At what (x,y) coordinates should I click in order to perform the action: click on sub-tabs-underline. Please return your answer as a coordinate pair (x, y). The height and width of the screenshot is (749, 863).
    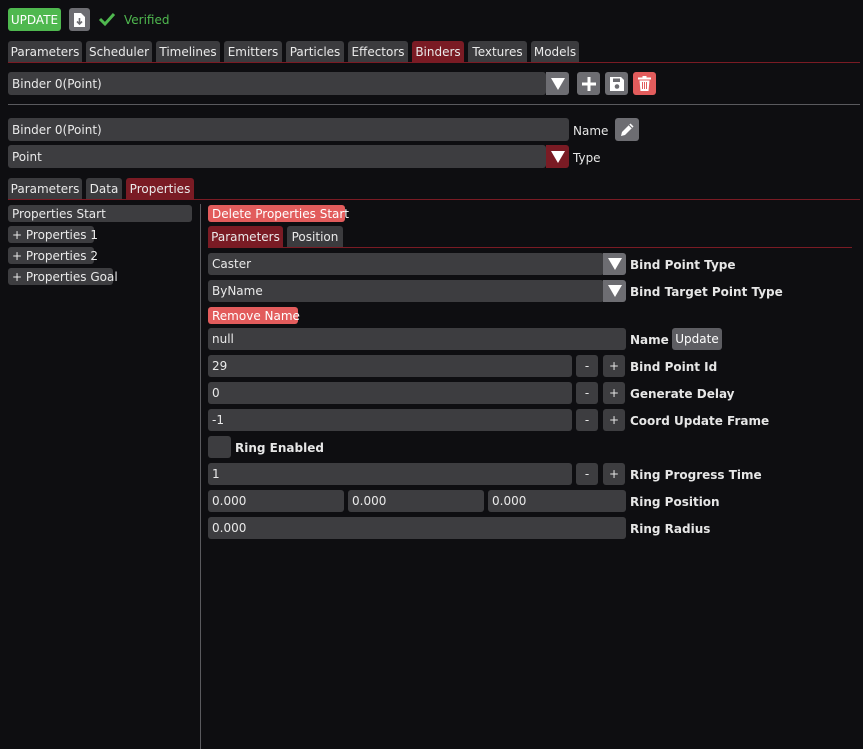
    Looking at the image, I should click on (434, 199).